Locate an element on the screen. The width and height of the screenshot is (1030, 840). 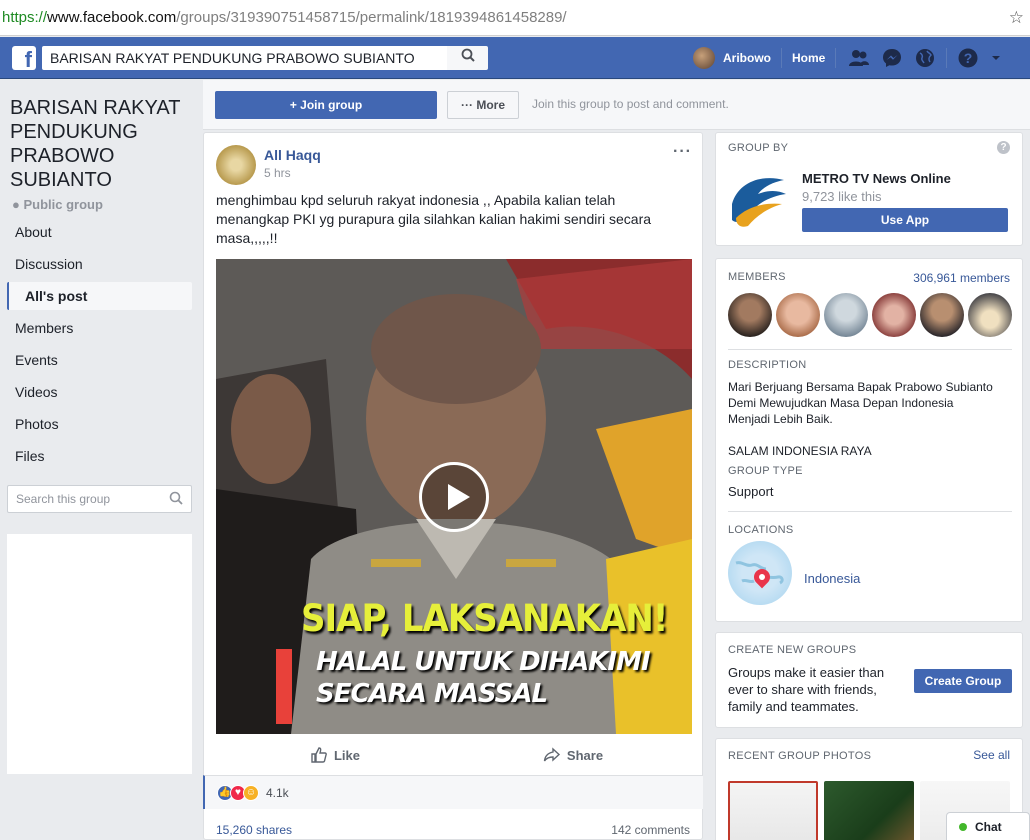
share-label: Share is located at coordinates (585, 755).